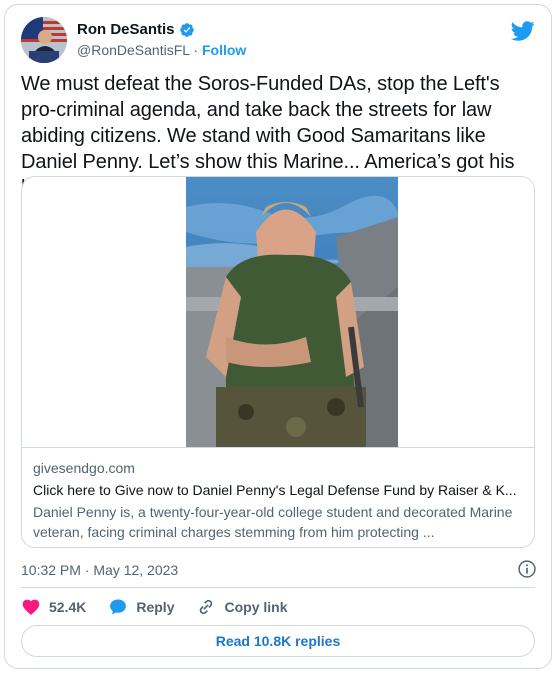 Image resolution: width=558 pixels, height=675 pixels. I want to click on avatar-image, so click(44, 40).